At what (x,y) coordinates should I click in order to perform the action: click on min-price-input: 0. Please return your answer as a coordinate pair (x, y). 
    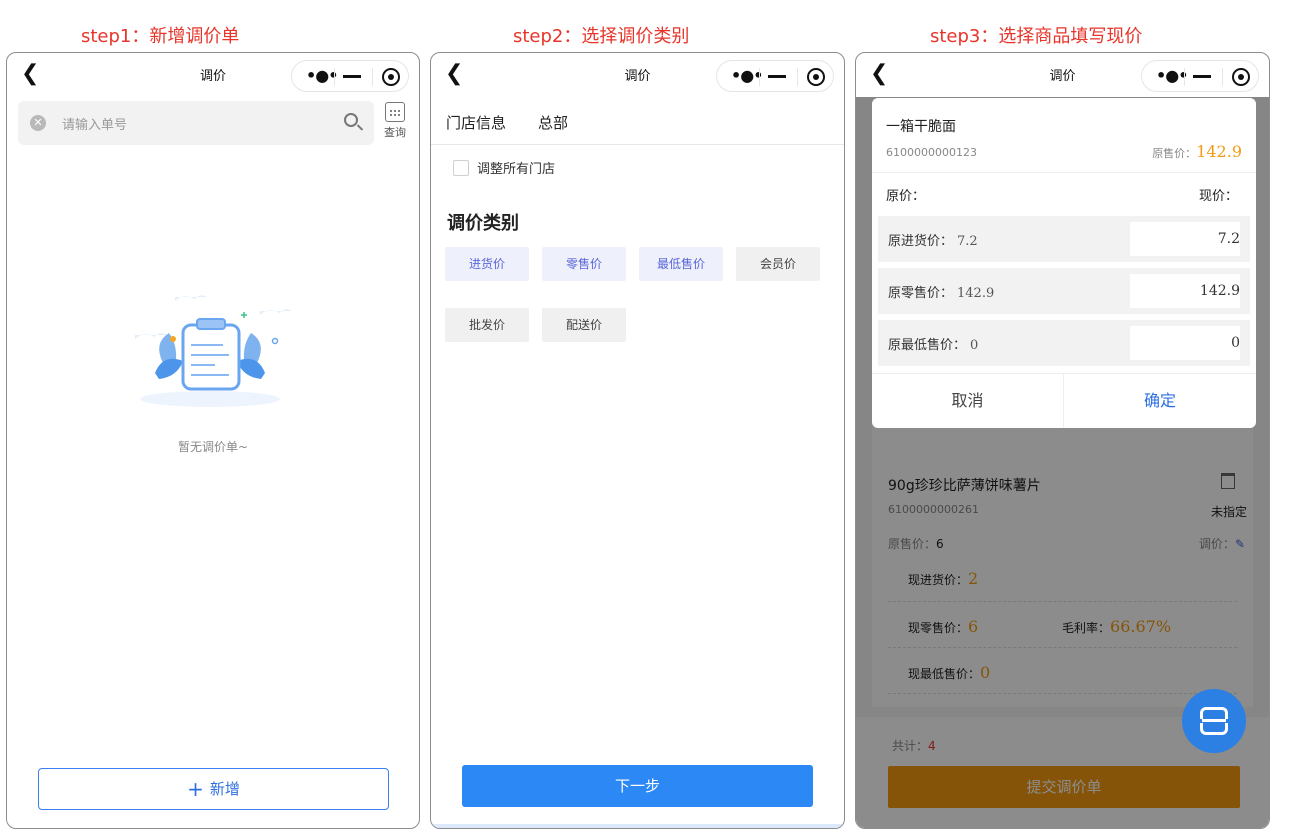
    Looking at the image, I should click on (1185, 343).